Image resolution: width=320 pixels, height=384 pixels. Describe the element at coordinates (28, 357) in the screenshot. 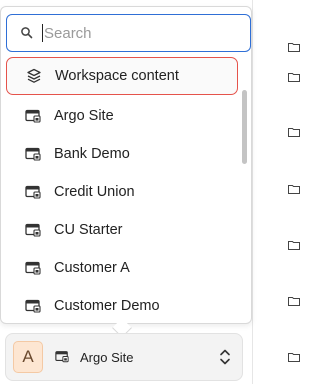

I see `avatar: A` at that location.